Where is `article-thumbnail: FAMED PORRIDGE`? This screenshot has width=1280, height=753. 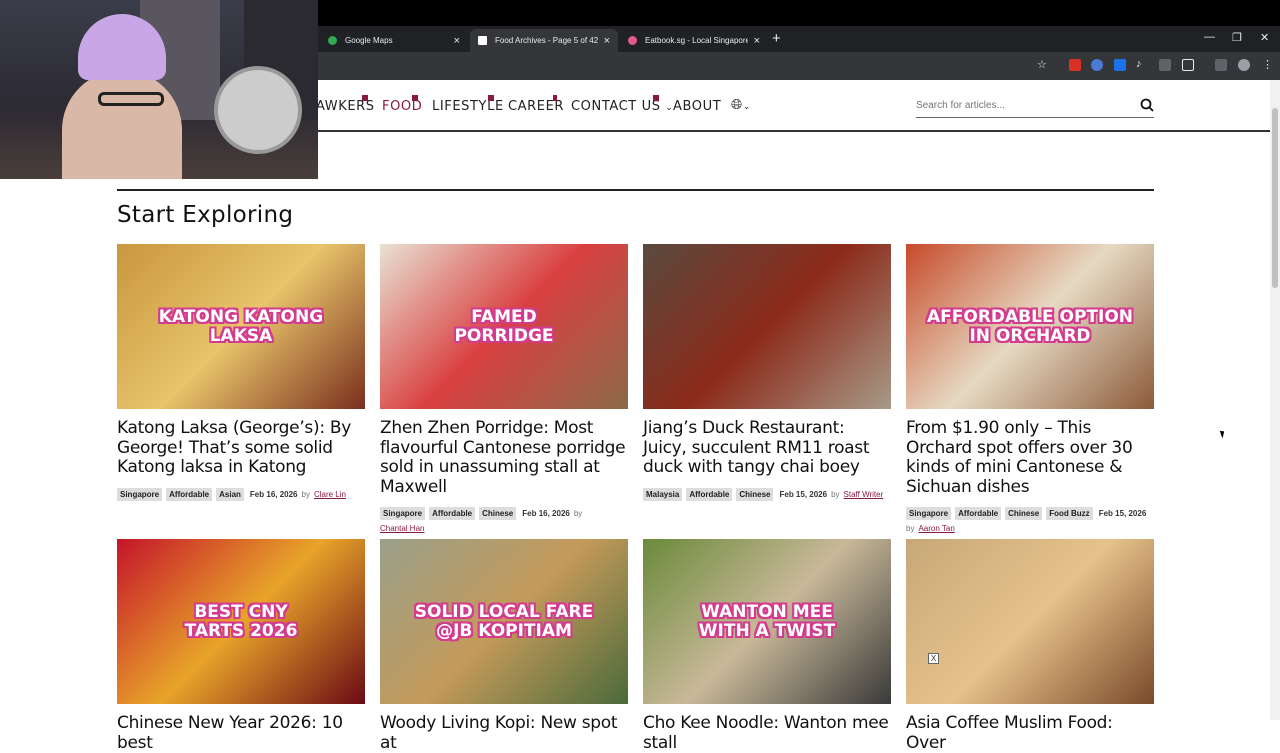
article-thumbnail: FAMED PORRIDGE is located at coordinates (504, 326).